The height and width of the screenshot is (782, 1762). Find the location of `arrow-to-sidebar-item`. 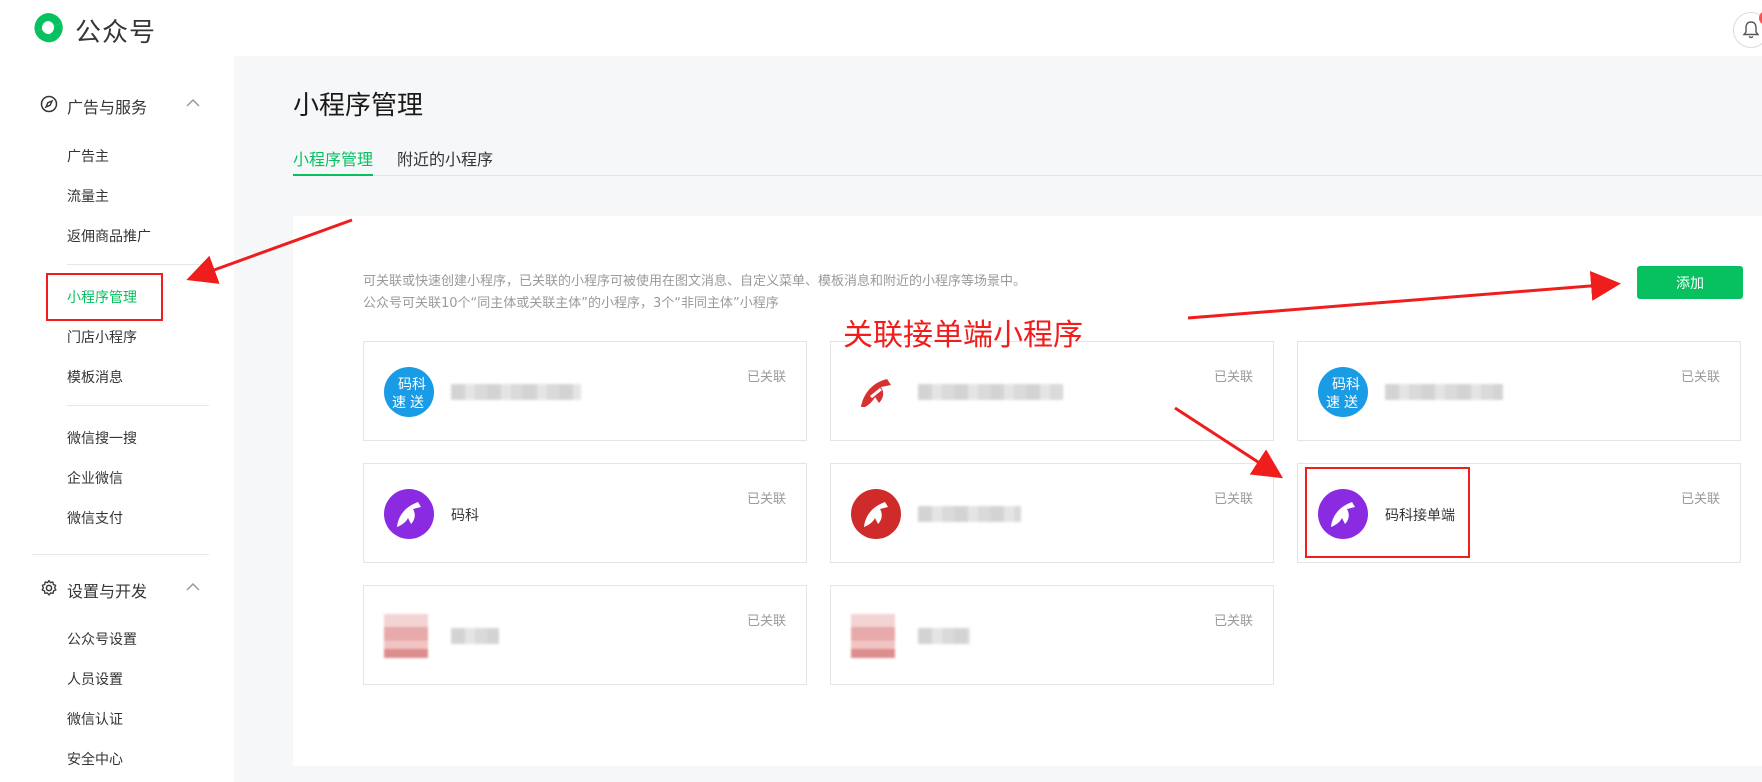

arrow-to-sidebar-item is located at coordinates (269, 251).